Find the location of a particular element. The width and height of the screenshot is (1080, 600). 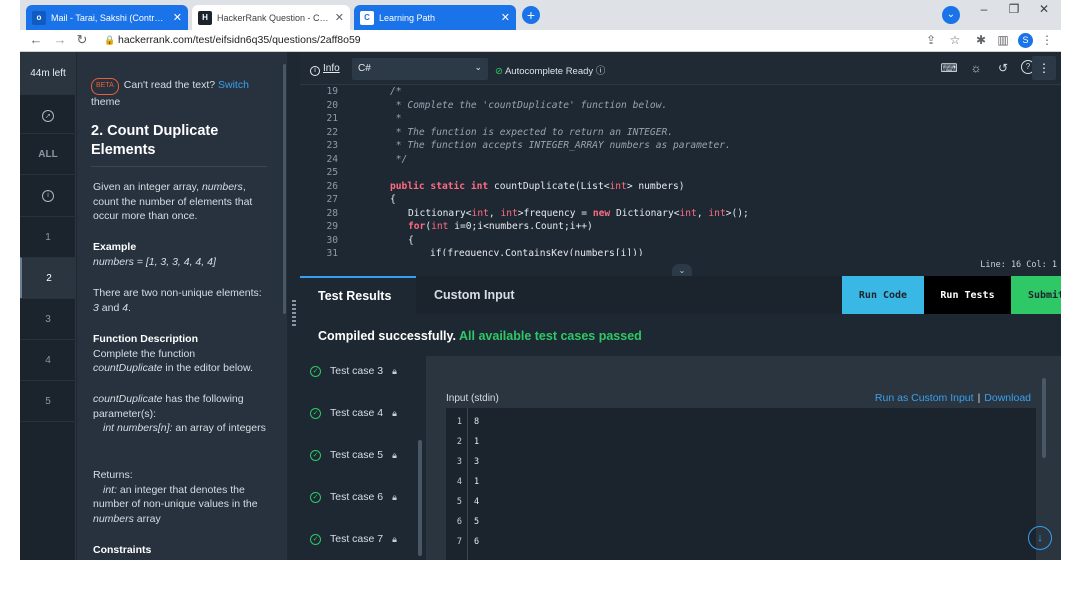

input-label: Input (stdin) is located at coordinates (472, 398).